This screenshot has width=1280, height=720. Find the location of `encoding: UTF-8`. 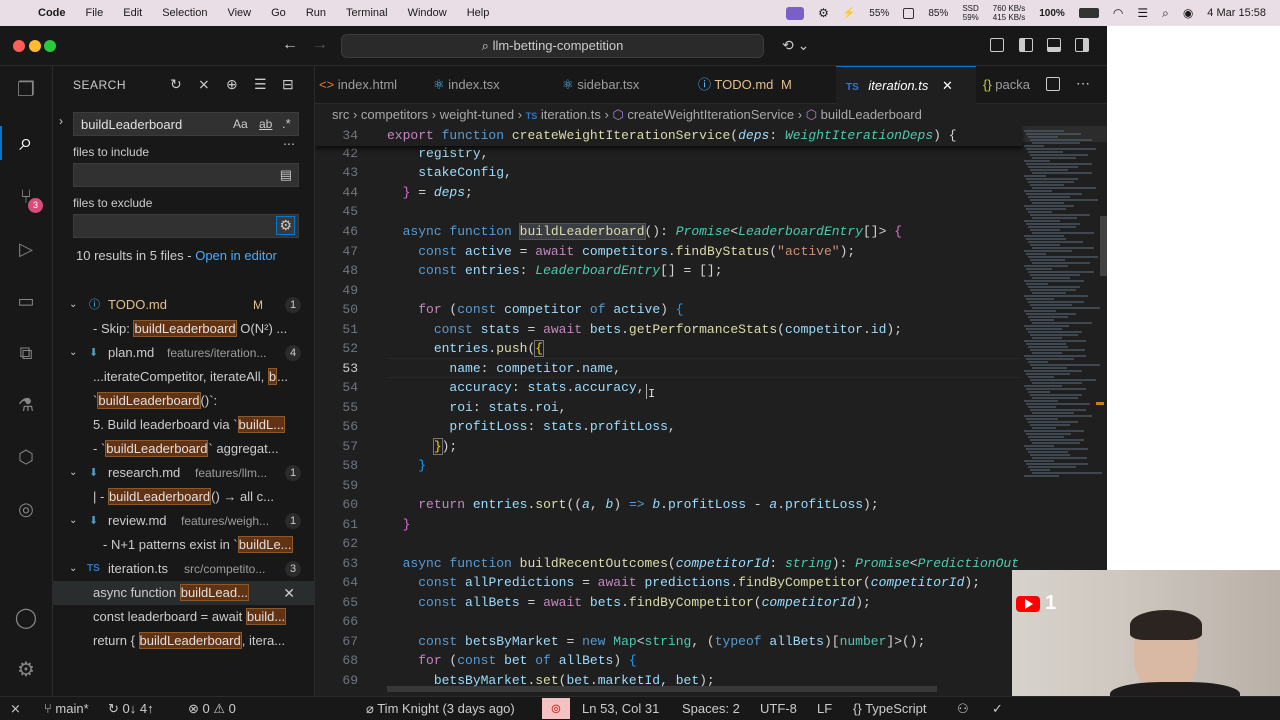

encoding: UTF-8 is located at coordinates (778, 708).